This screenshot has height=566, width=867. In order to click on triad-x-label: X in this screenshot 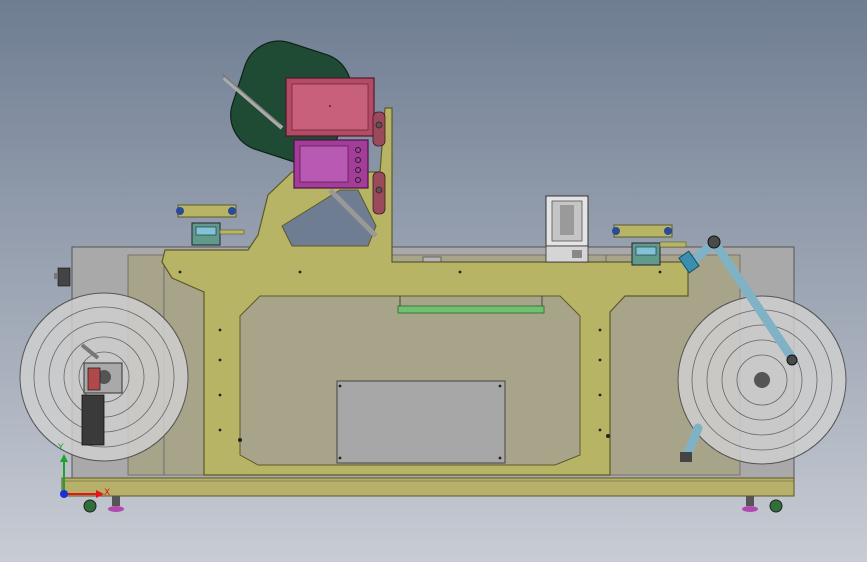, I will do `click(107, 493)`.